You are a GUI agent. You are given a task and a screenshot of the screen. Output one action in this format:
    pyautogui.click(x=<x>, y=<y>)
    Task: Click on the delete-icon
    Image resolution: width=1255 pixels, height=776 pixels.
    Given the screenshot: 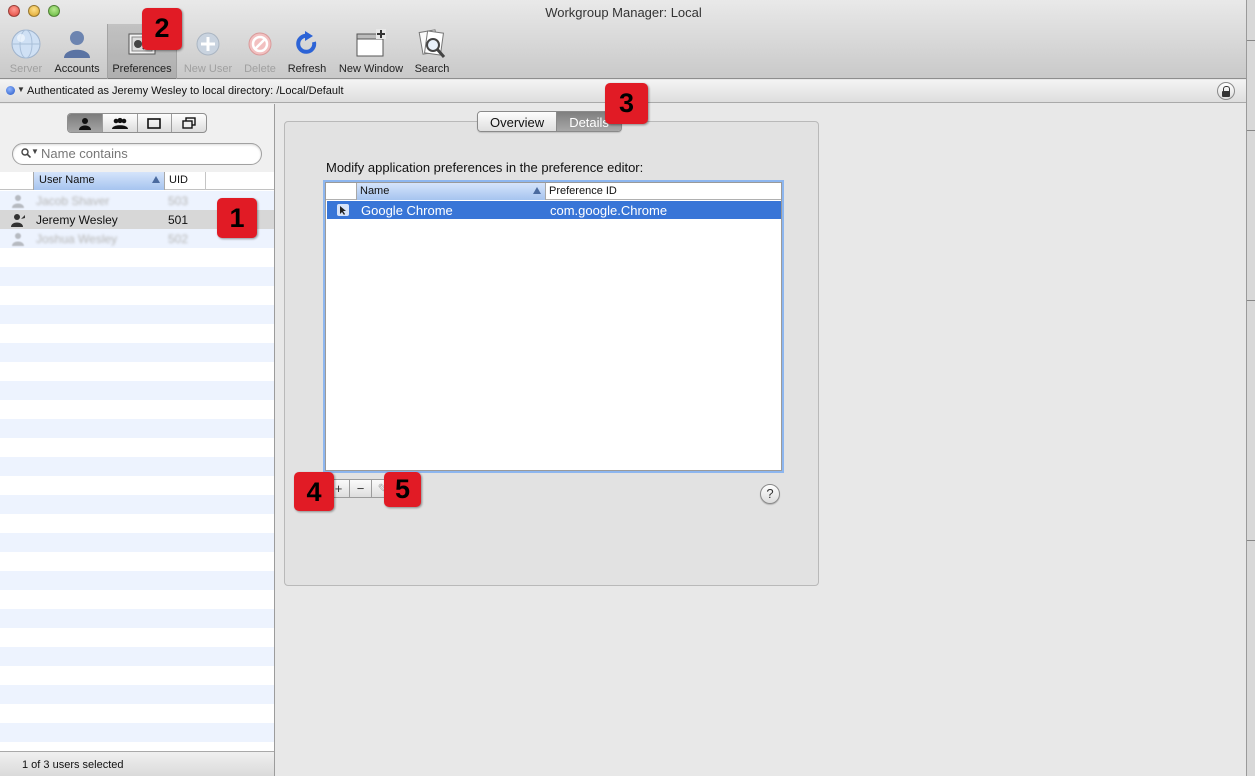 What is the action you would take?
    pyautogui.click(x=260, y=44)
    